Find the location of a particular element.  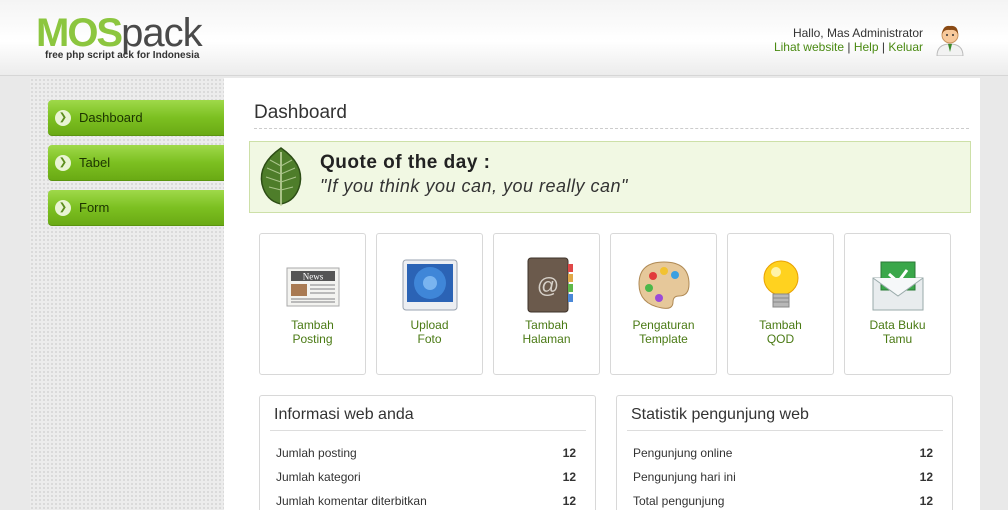

add-page-tile: @ Tambah Halaman is located at coordinates (546, 304).